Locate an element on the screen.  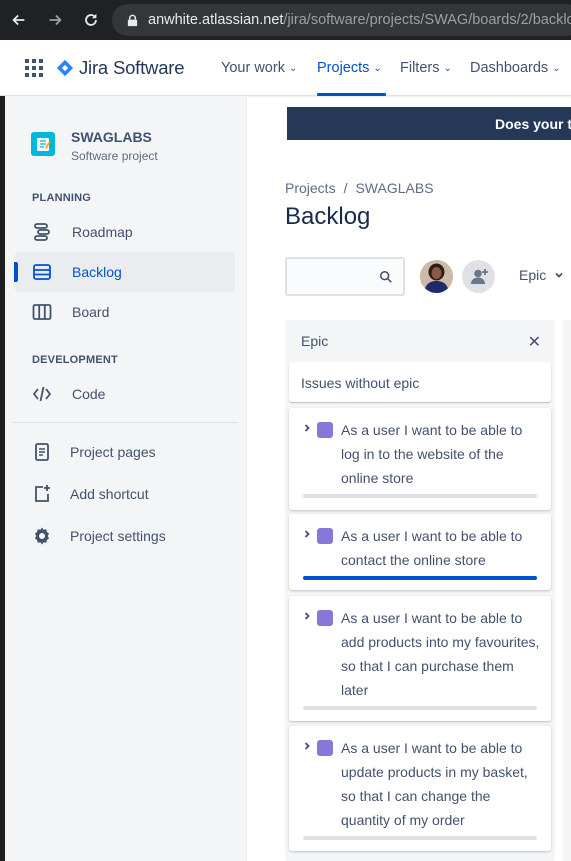
breadcrumb: Projects / SWAGLABS is located at coordinates (359, 188).